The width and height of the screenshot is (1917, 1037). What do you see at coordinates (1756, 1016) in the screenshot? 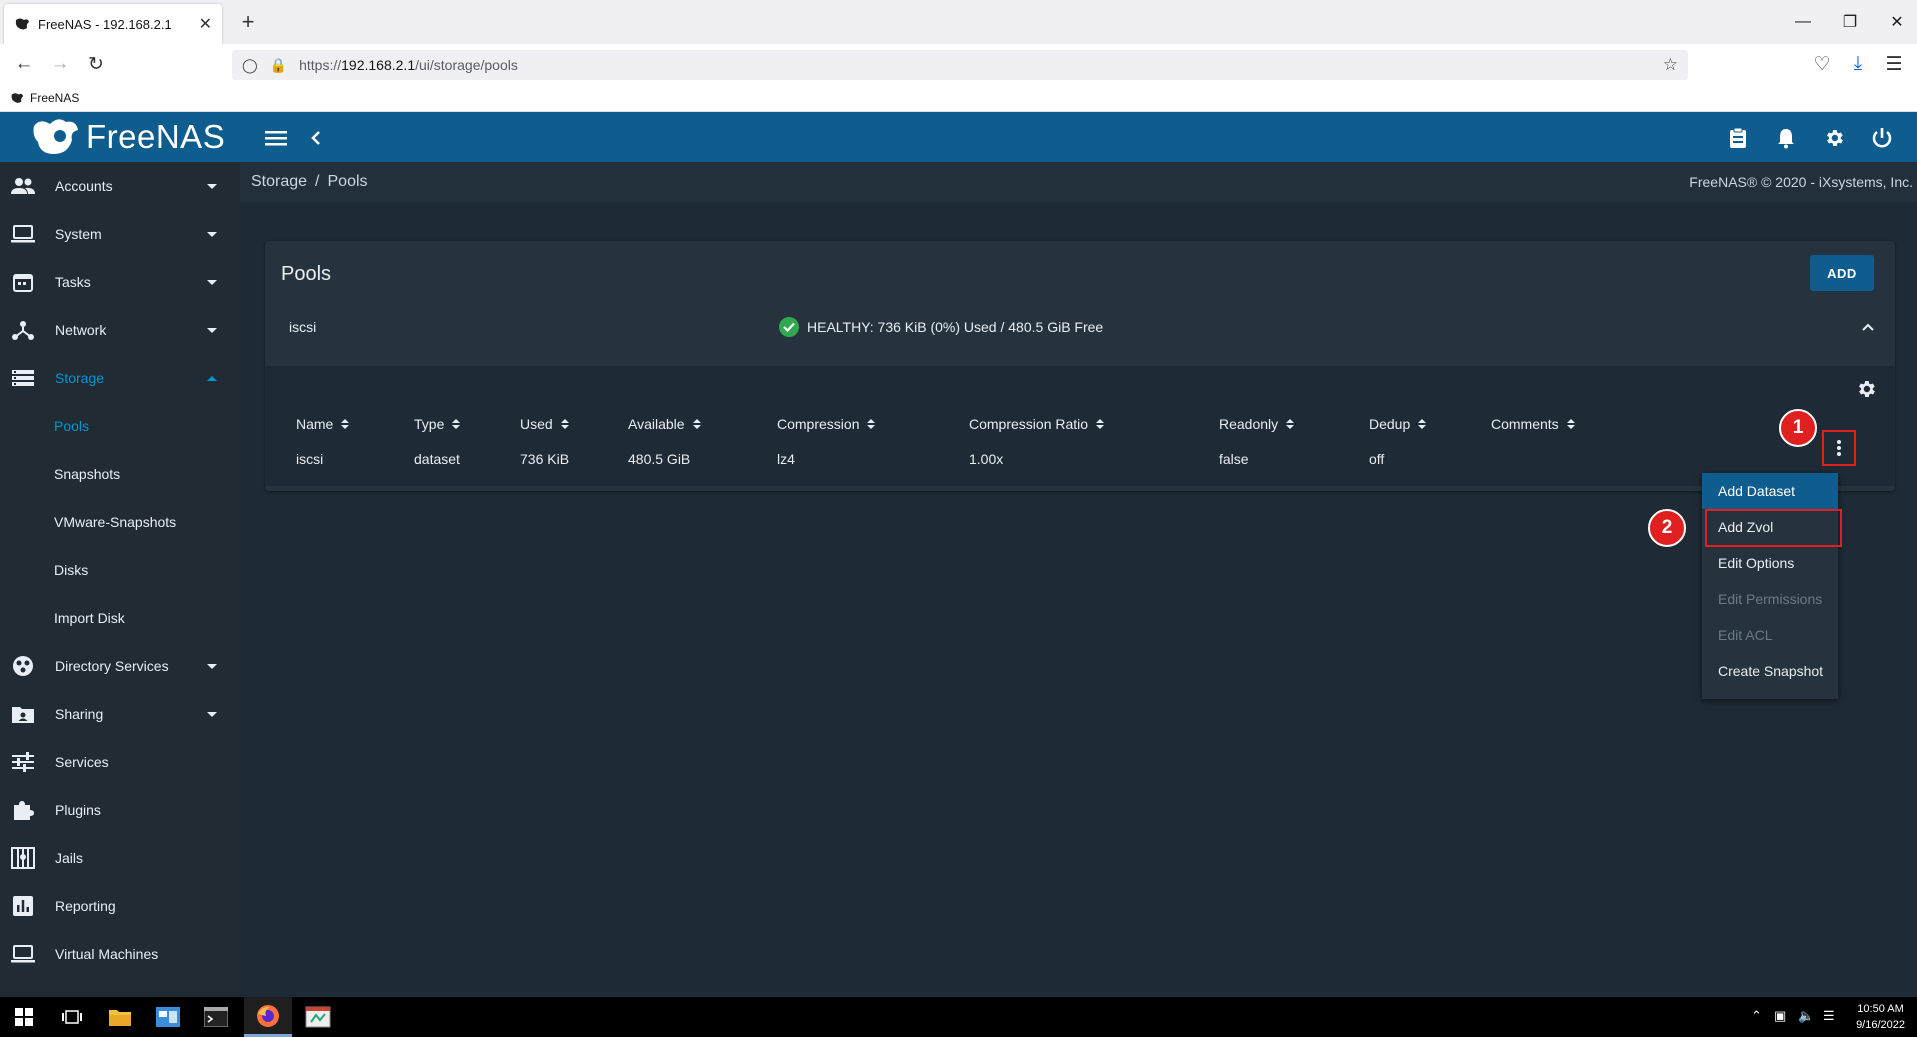
I see `tray-expand-icon: ⌃` at bounding box center [1756, 1016].